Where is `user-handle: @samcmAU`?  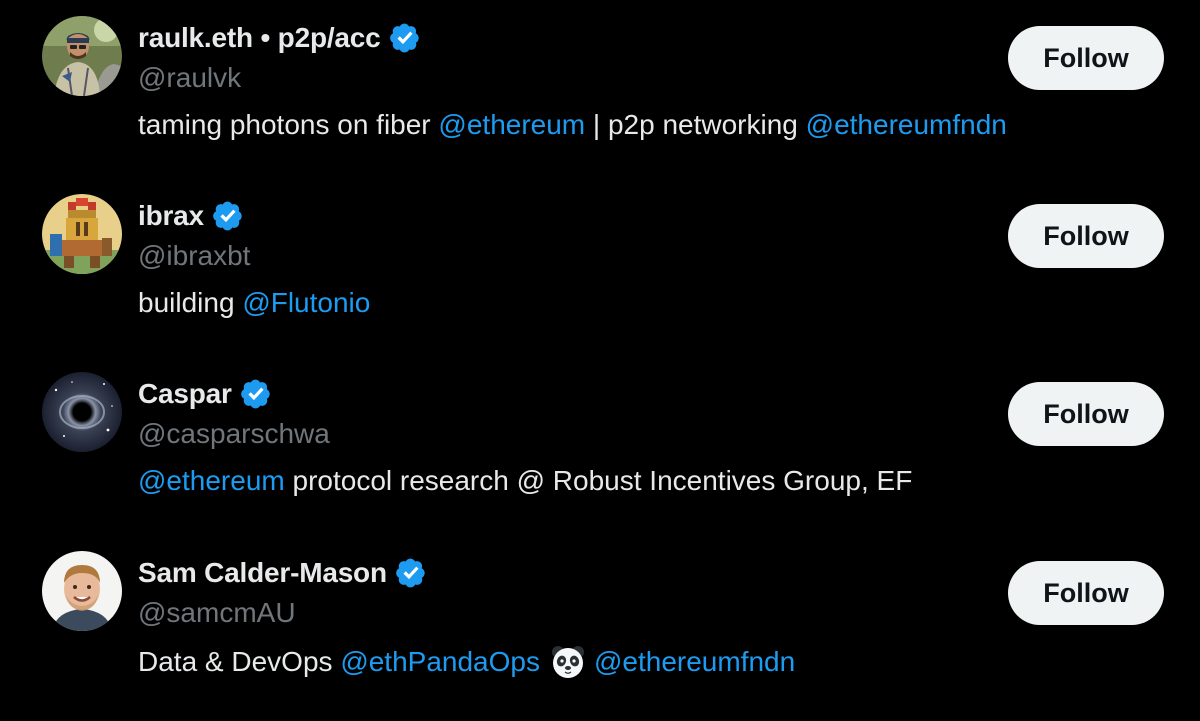
user-handle: @samcmAU is located at coordinates (217, 613).